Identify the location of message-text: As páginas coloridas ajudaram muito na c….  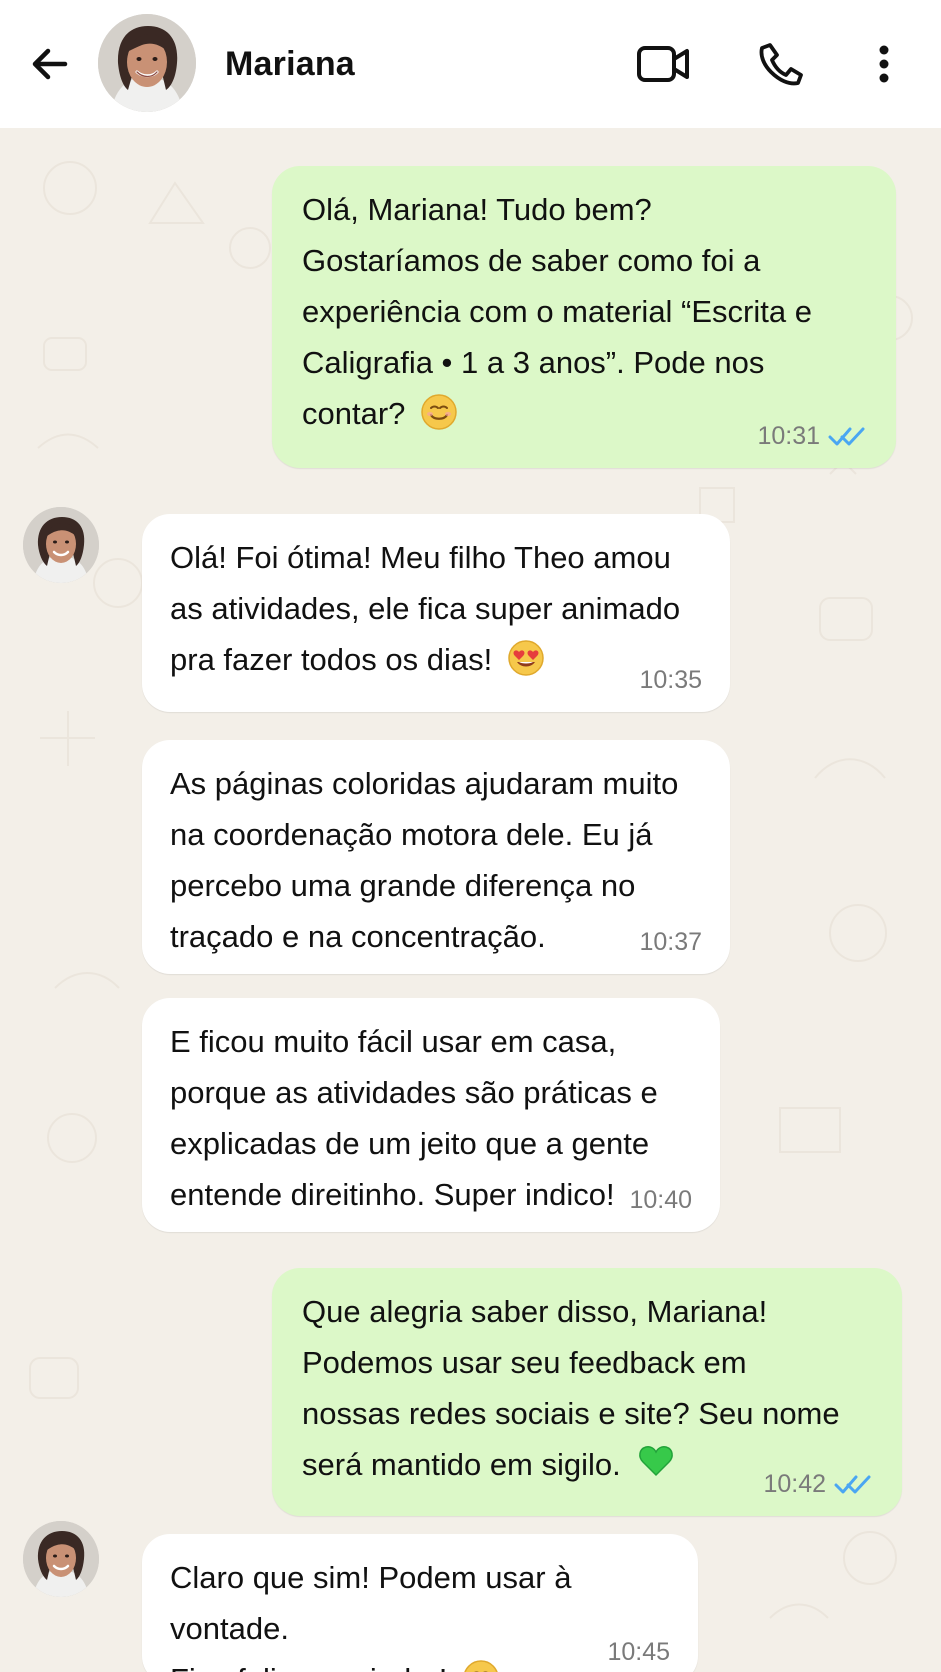
(424, 860).